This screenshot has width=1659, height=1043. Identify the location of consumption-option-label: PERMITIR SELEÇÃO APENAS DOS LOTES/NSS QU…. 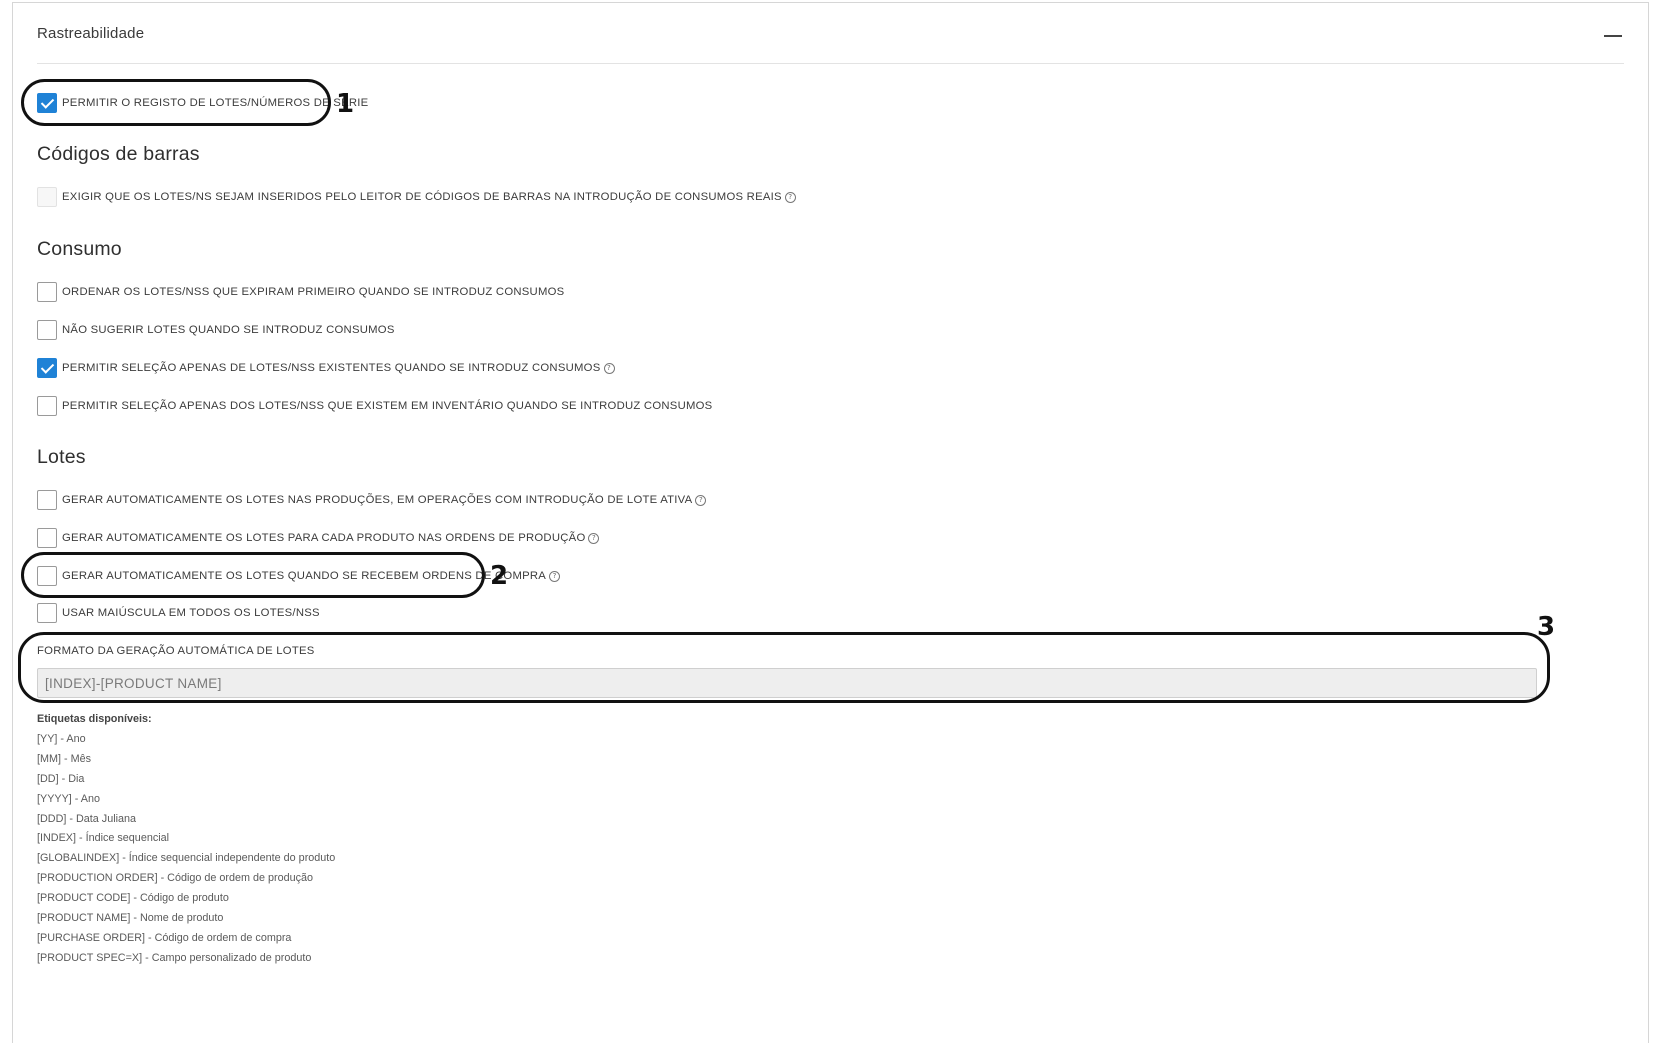
(387, 406).